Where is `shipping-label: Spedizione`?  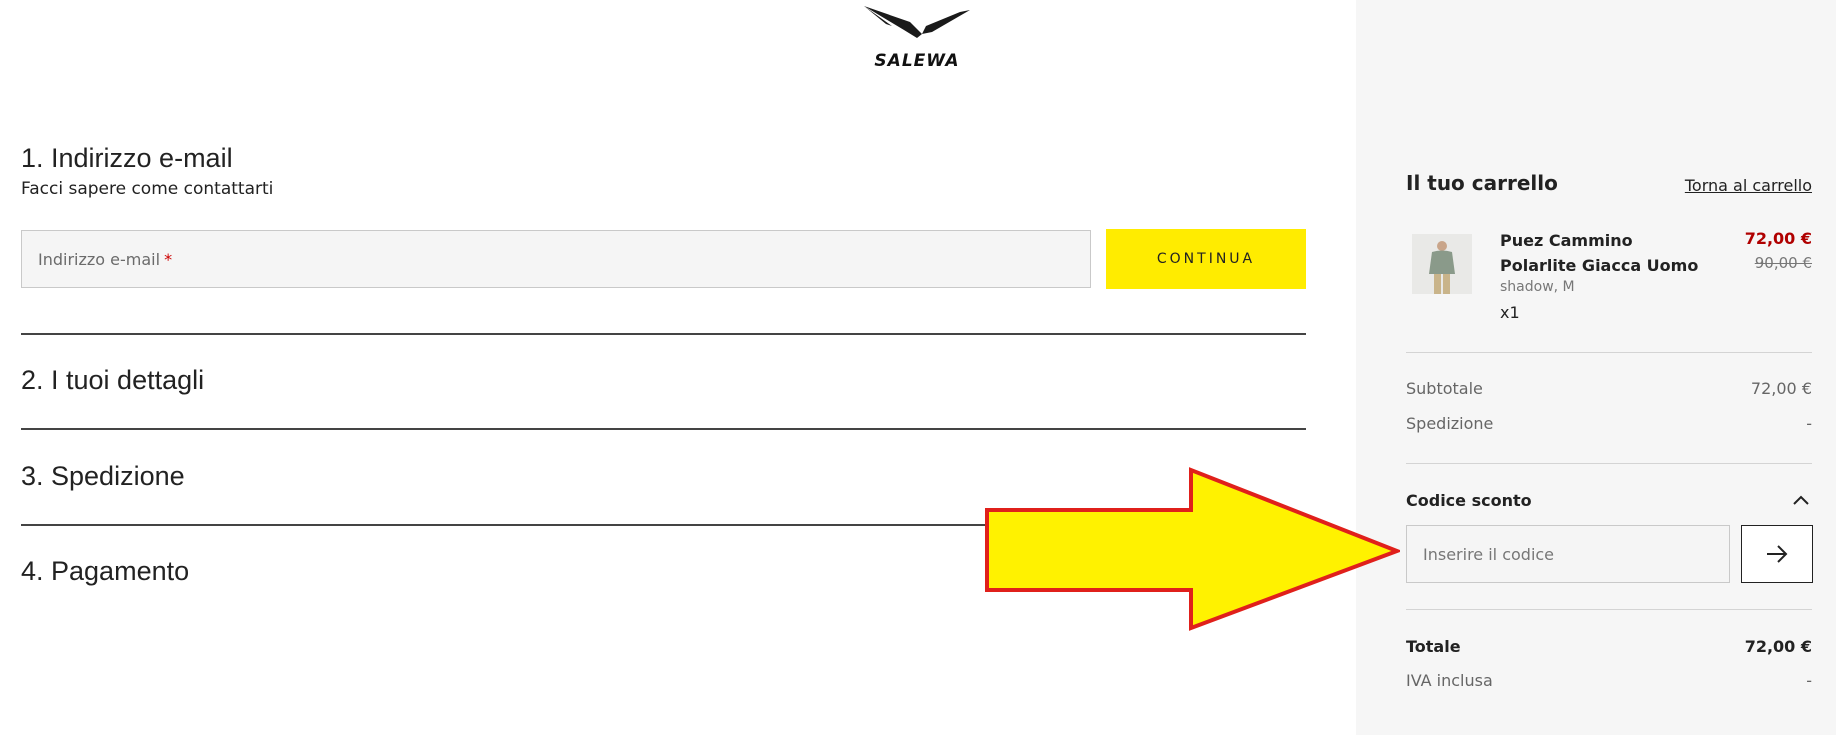 shipping-label: Spedizione is located at coordinates (1450, 423).